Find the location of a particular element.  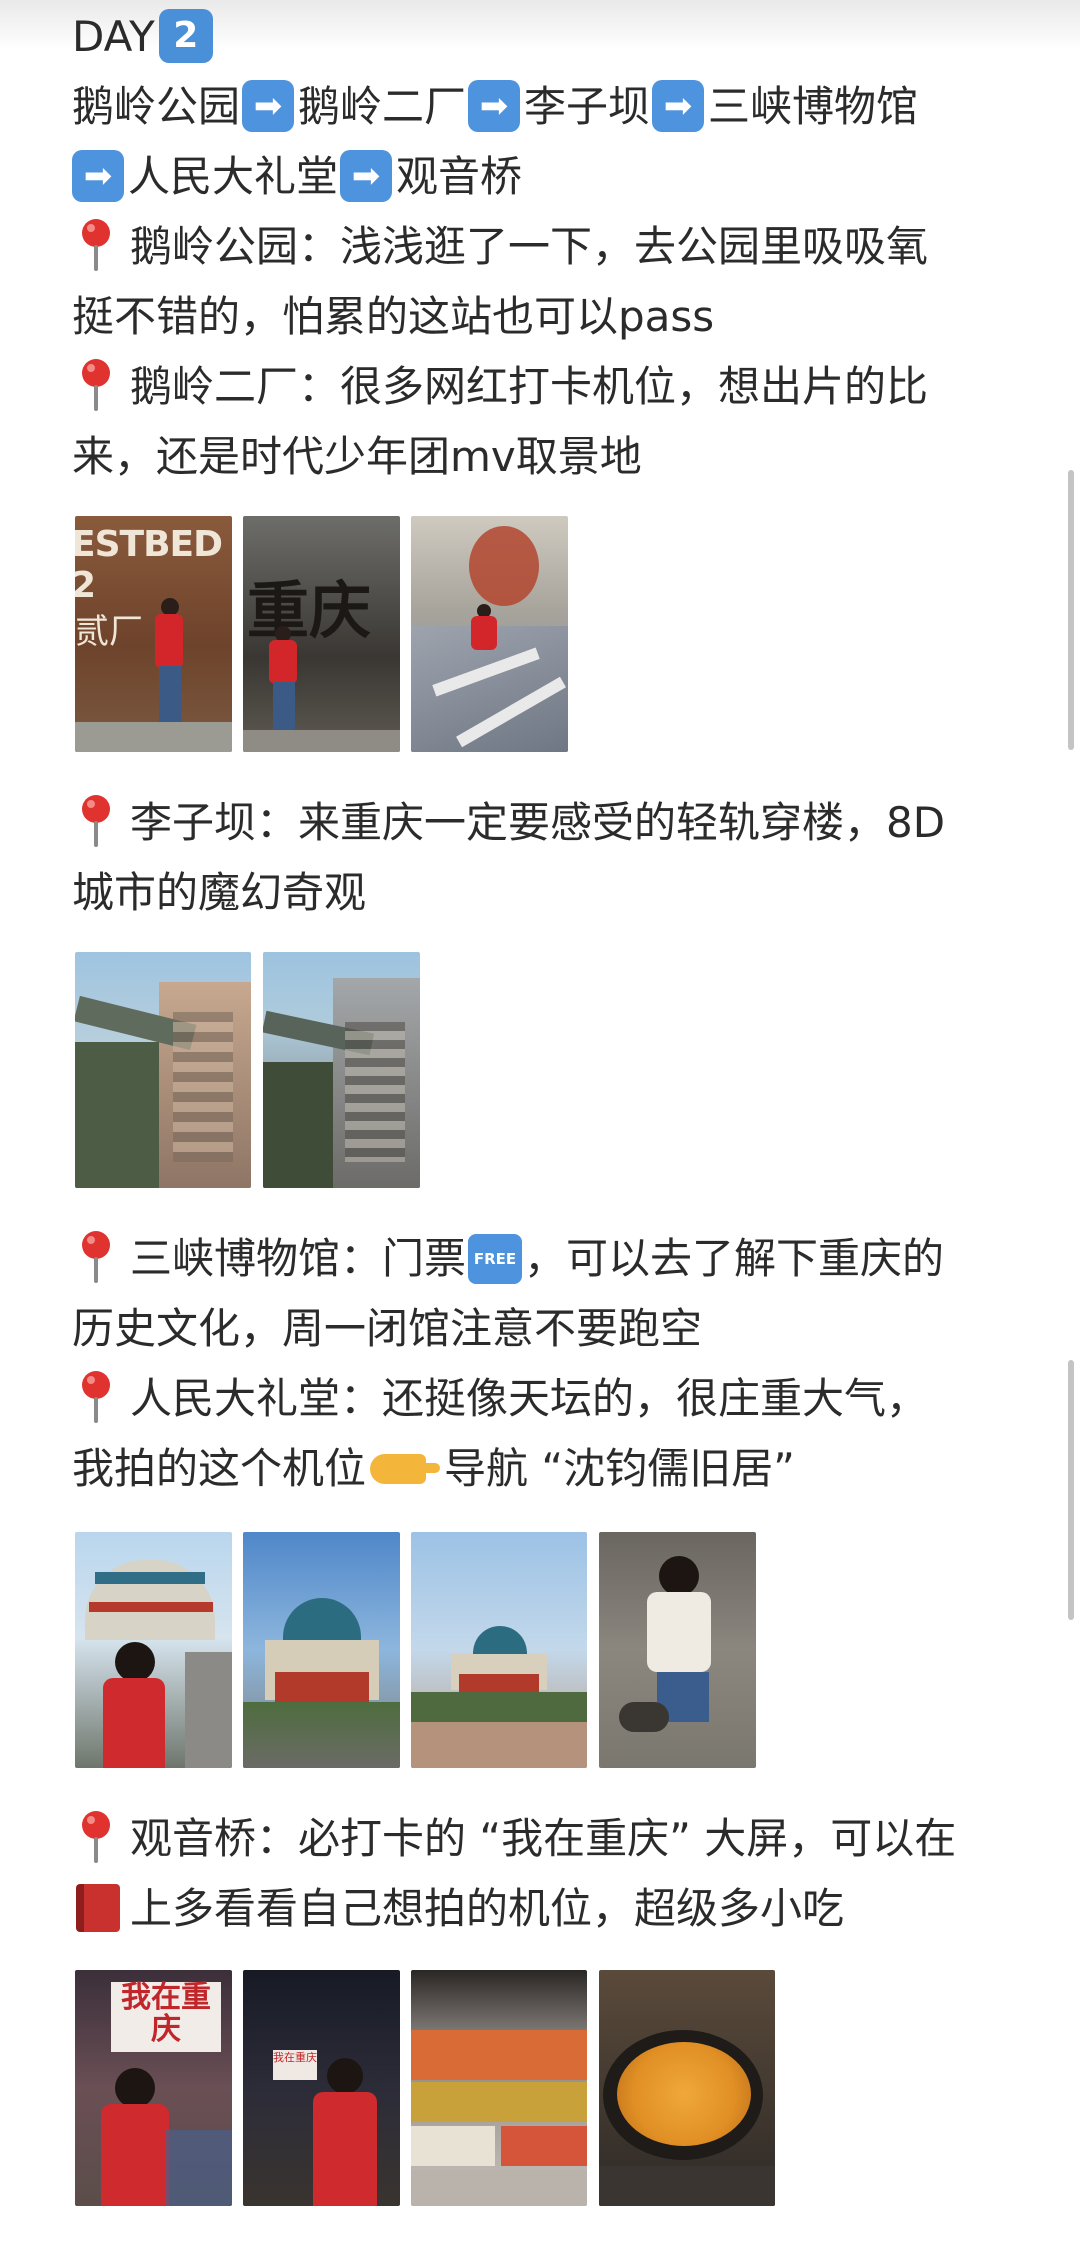

scrollbar-thumb-secondary is located at coordinates (1071, 1490).